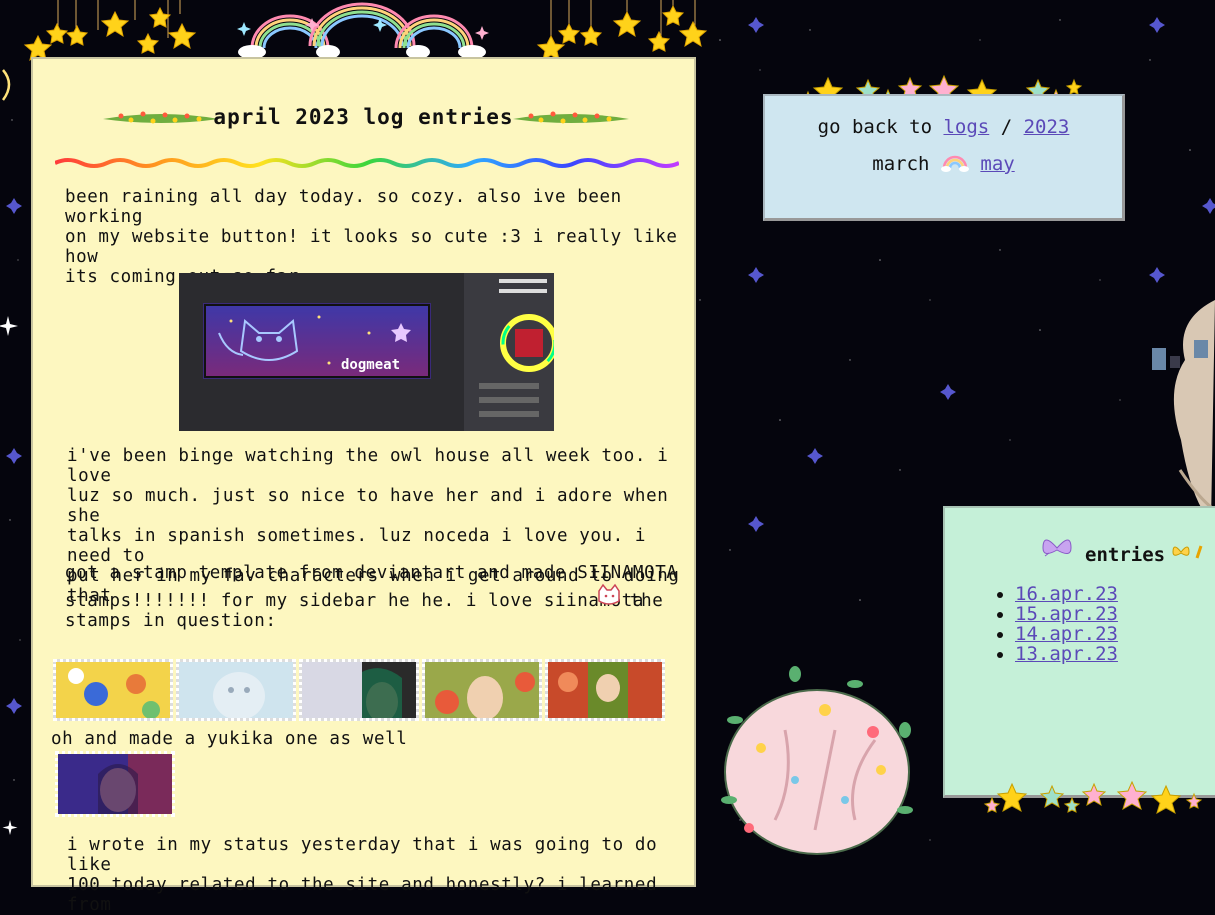  I want to click on entry-paragraph-4: oh and made a yukika one as well, so click(229, 739).